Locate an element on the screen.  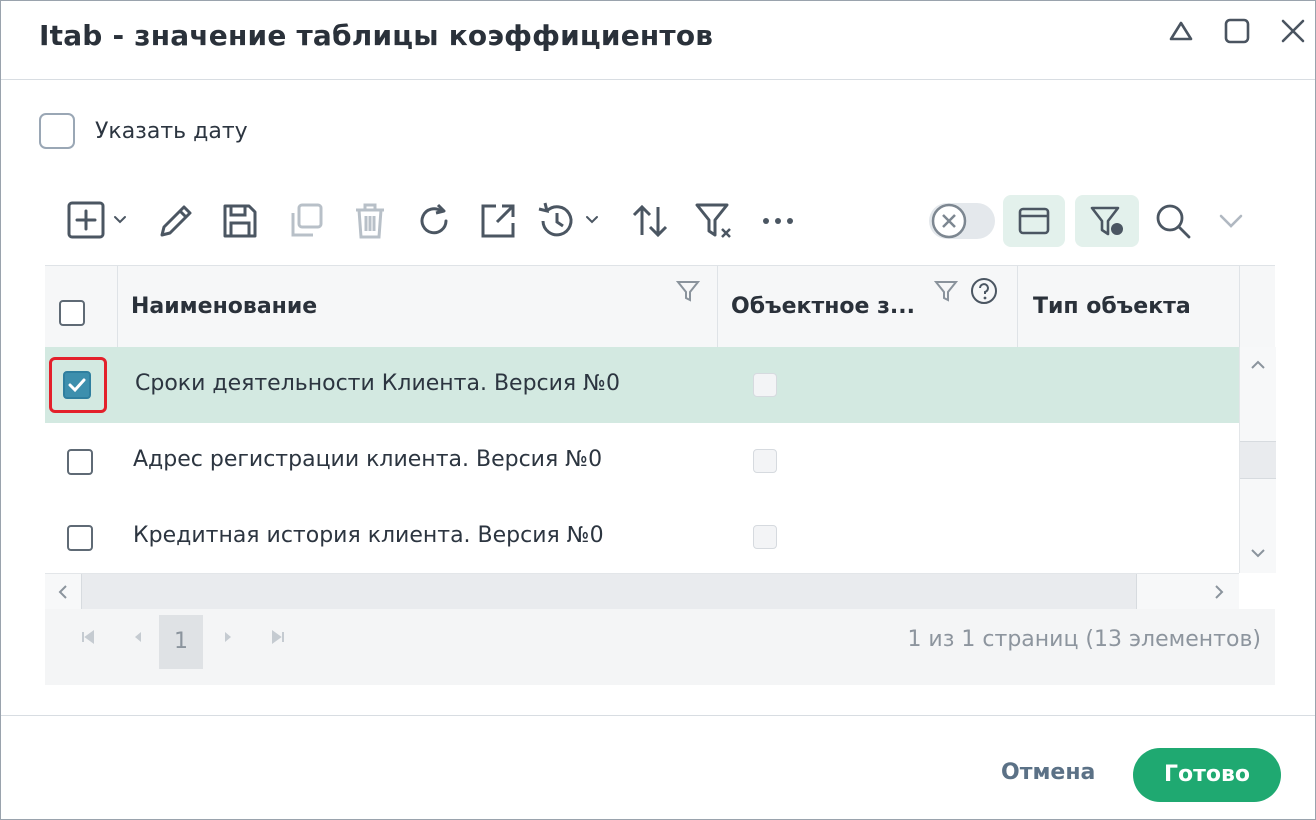
more-icon is located at coordinates (778, 221).